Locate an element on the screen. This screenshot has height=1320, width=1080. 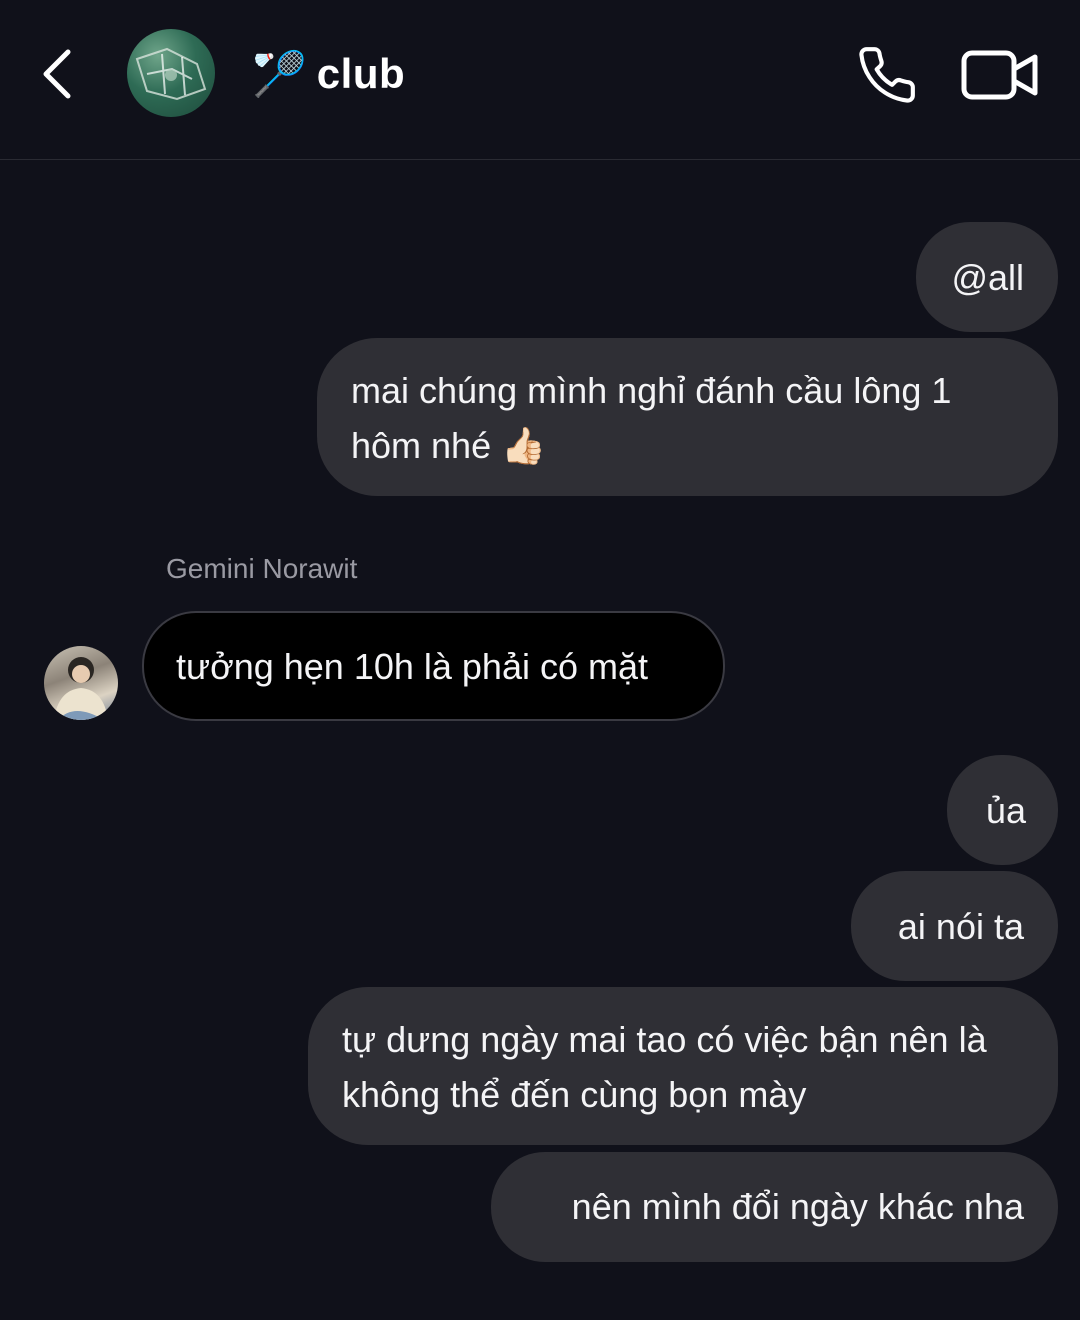
message-text: ai nói ta is located at coordinates (960, 926).